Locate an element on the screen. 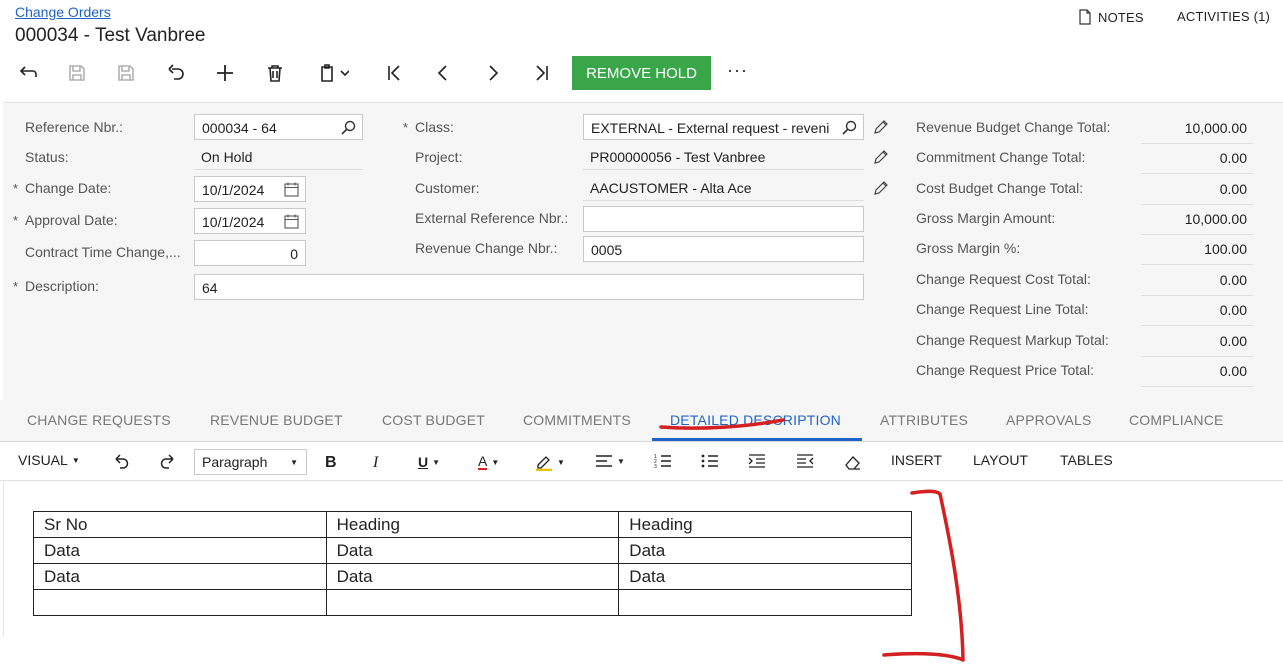  activities-label: ACTIVITIES (1) is located at coordinates (1224, 16).